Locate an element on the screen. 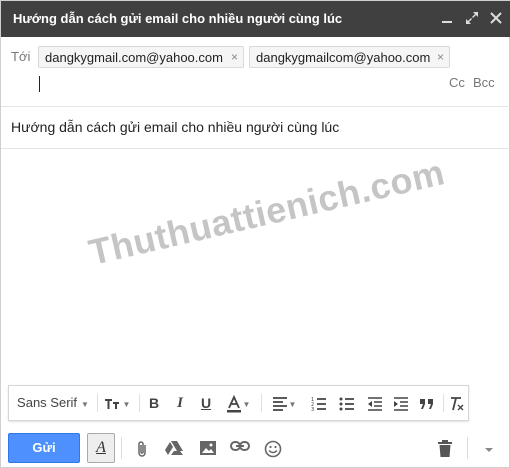  close-icon is located at coordinates (496, 18).